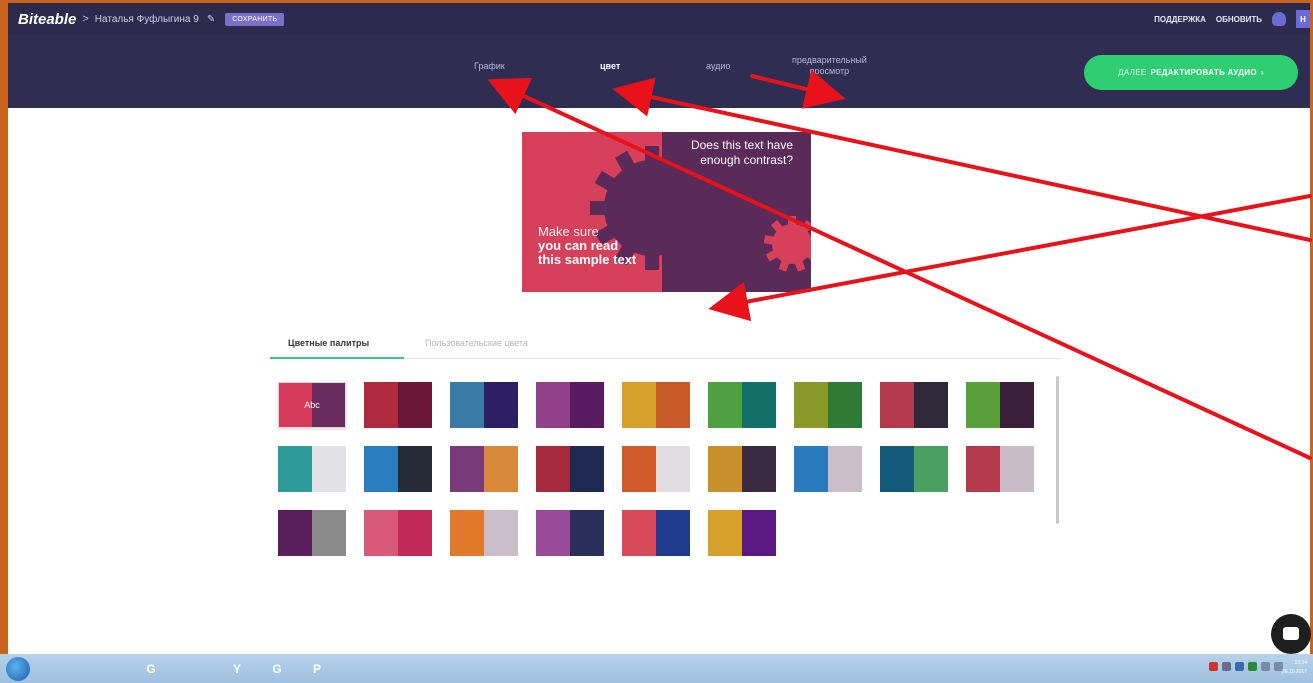  What do you see at coordinates (1239, 19) in the screenshot?
I see `upgrade-link: ОБНОВИТЬ` at bounding box center [1239, 19].